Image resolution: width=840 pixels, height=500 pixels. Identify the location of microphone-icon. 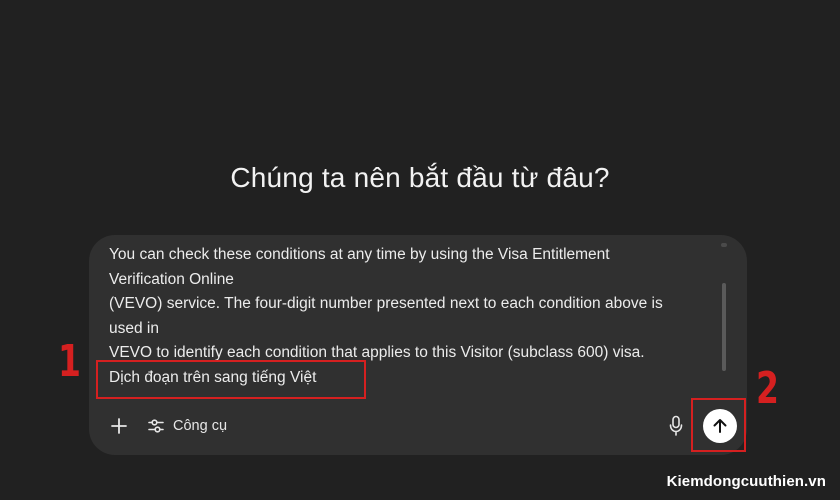
(676, 425).